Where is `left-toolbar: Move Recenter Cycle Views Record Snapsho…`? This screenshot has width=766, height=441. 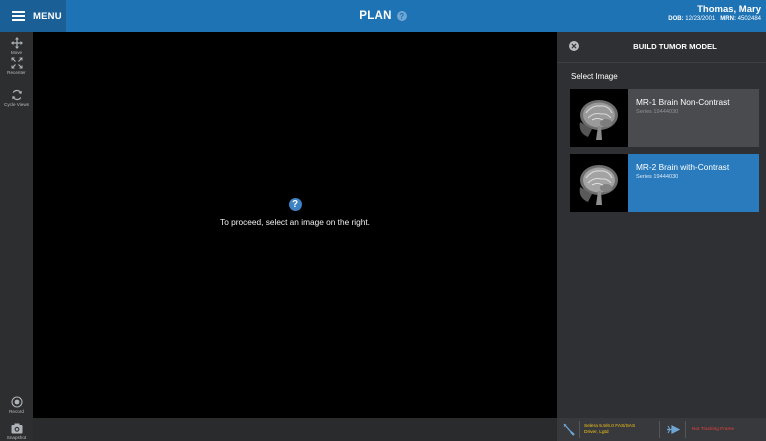 left-toolbar: Move Recenter Cycle Views Record Snapsho… is located at coordinates (16, 236).